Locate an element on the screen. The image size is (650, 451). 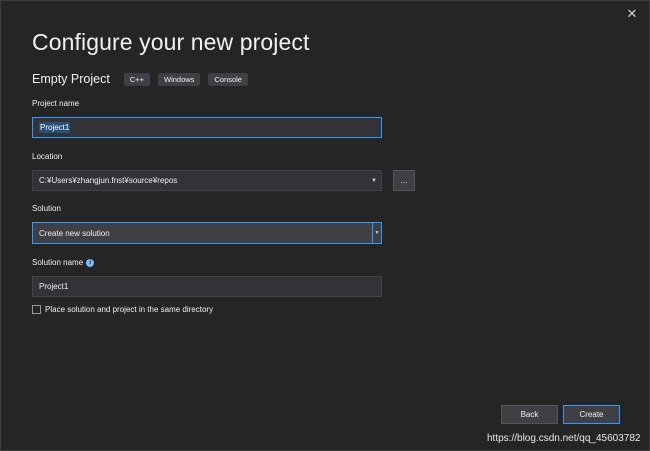
back-button: Back is located at coordinates (529, 414).